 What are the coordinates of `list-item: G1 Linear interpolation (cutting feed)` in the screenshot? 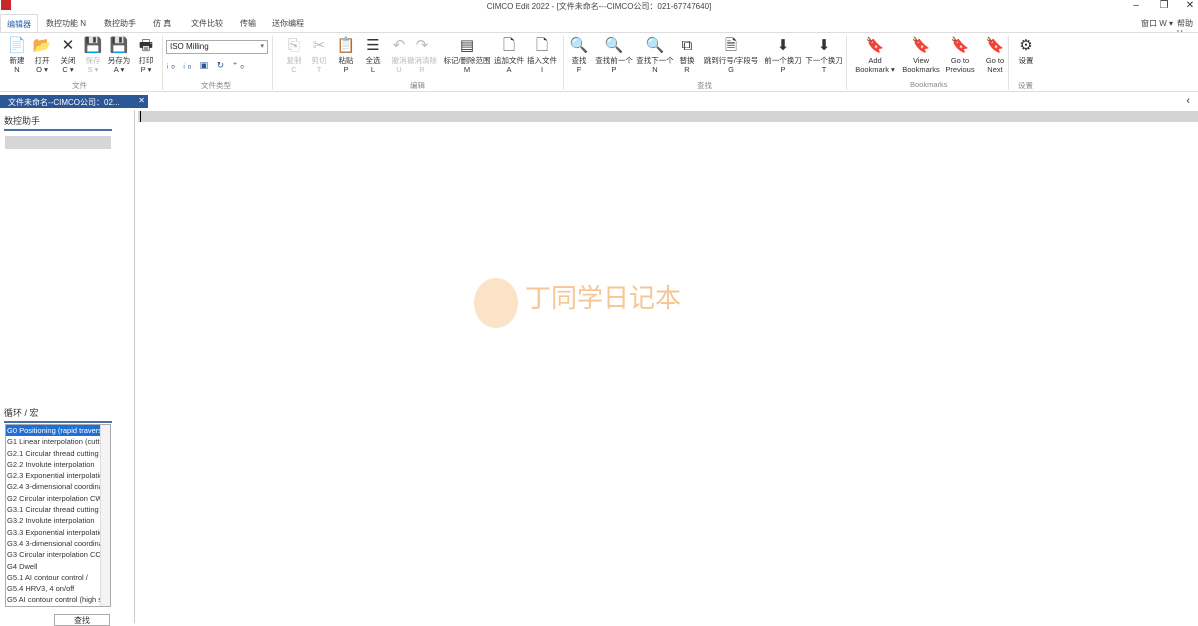 It's located at (53, 441).